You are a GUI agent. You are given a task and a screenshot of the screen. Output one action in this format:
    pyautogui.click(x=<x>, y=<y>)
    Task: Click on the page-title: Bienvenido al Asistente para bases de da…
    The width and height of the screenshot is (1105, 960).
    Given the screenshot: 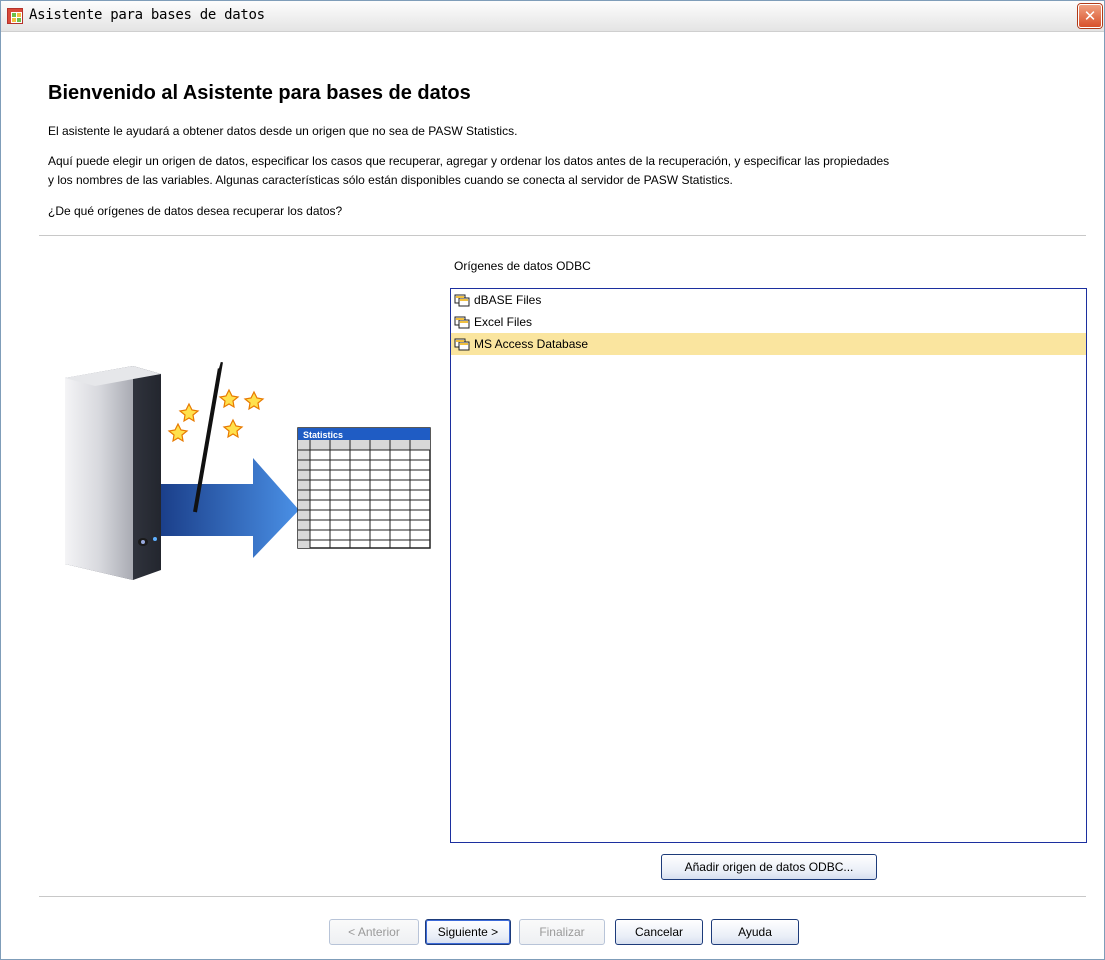 What is the action you would take?
    pyautogui.click(x=259, y=93)
    